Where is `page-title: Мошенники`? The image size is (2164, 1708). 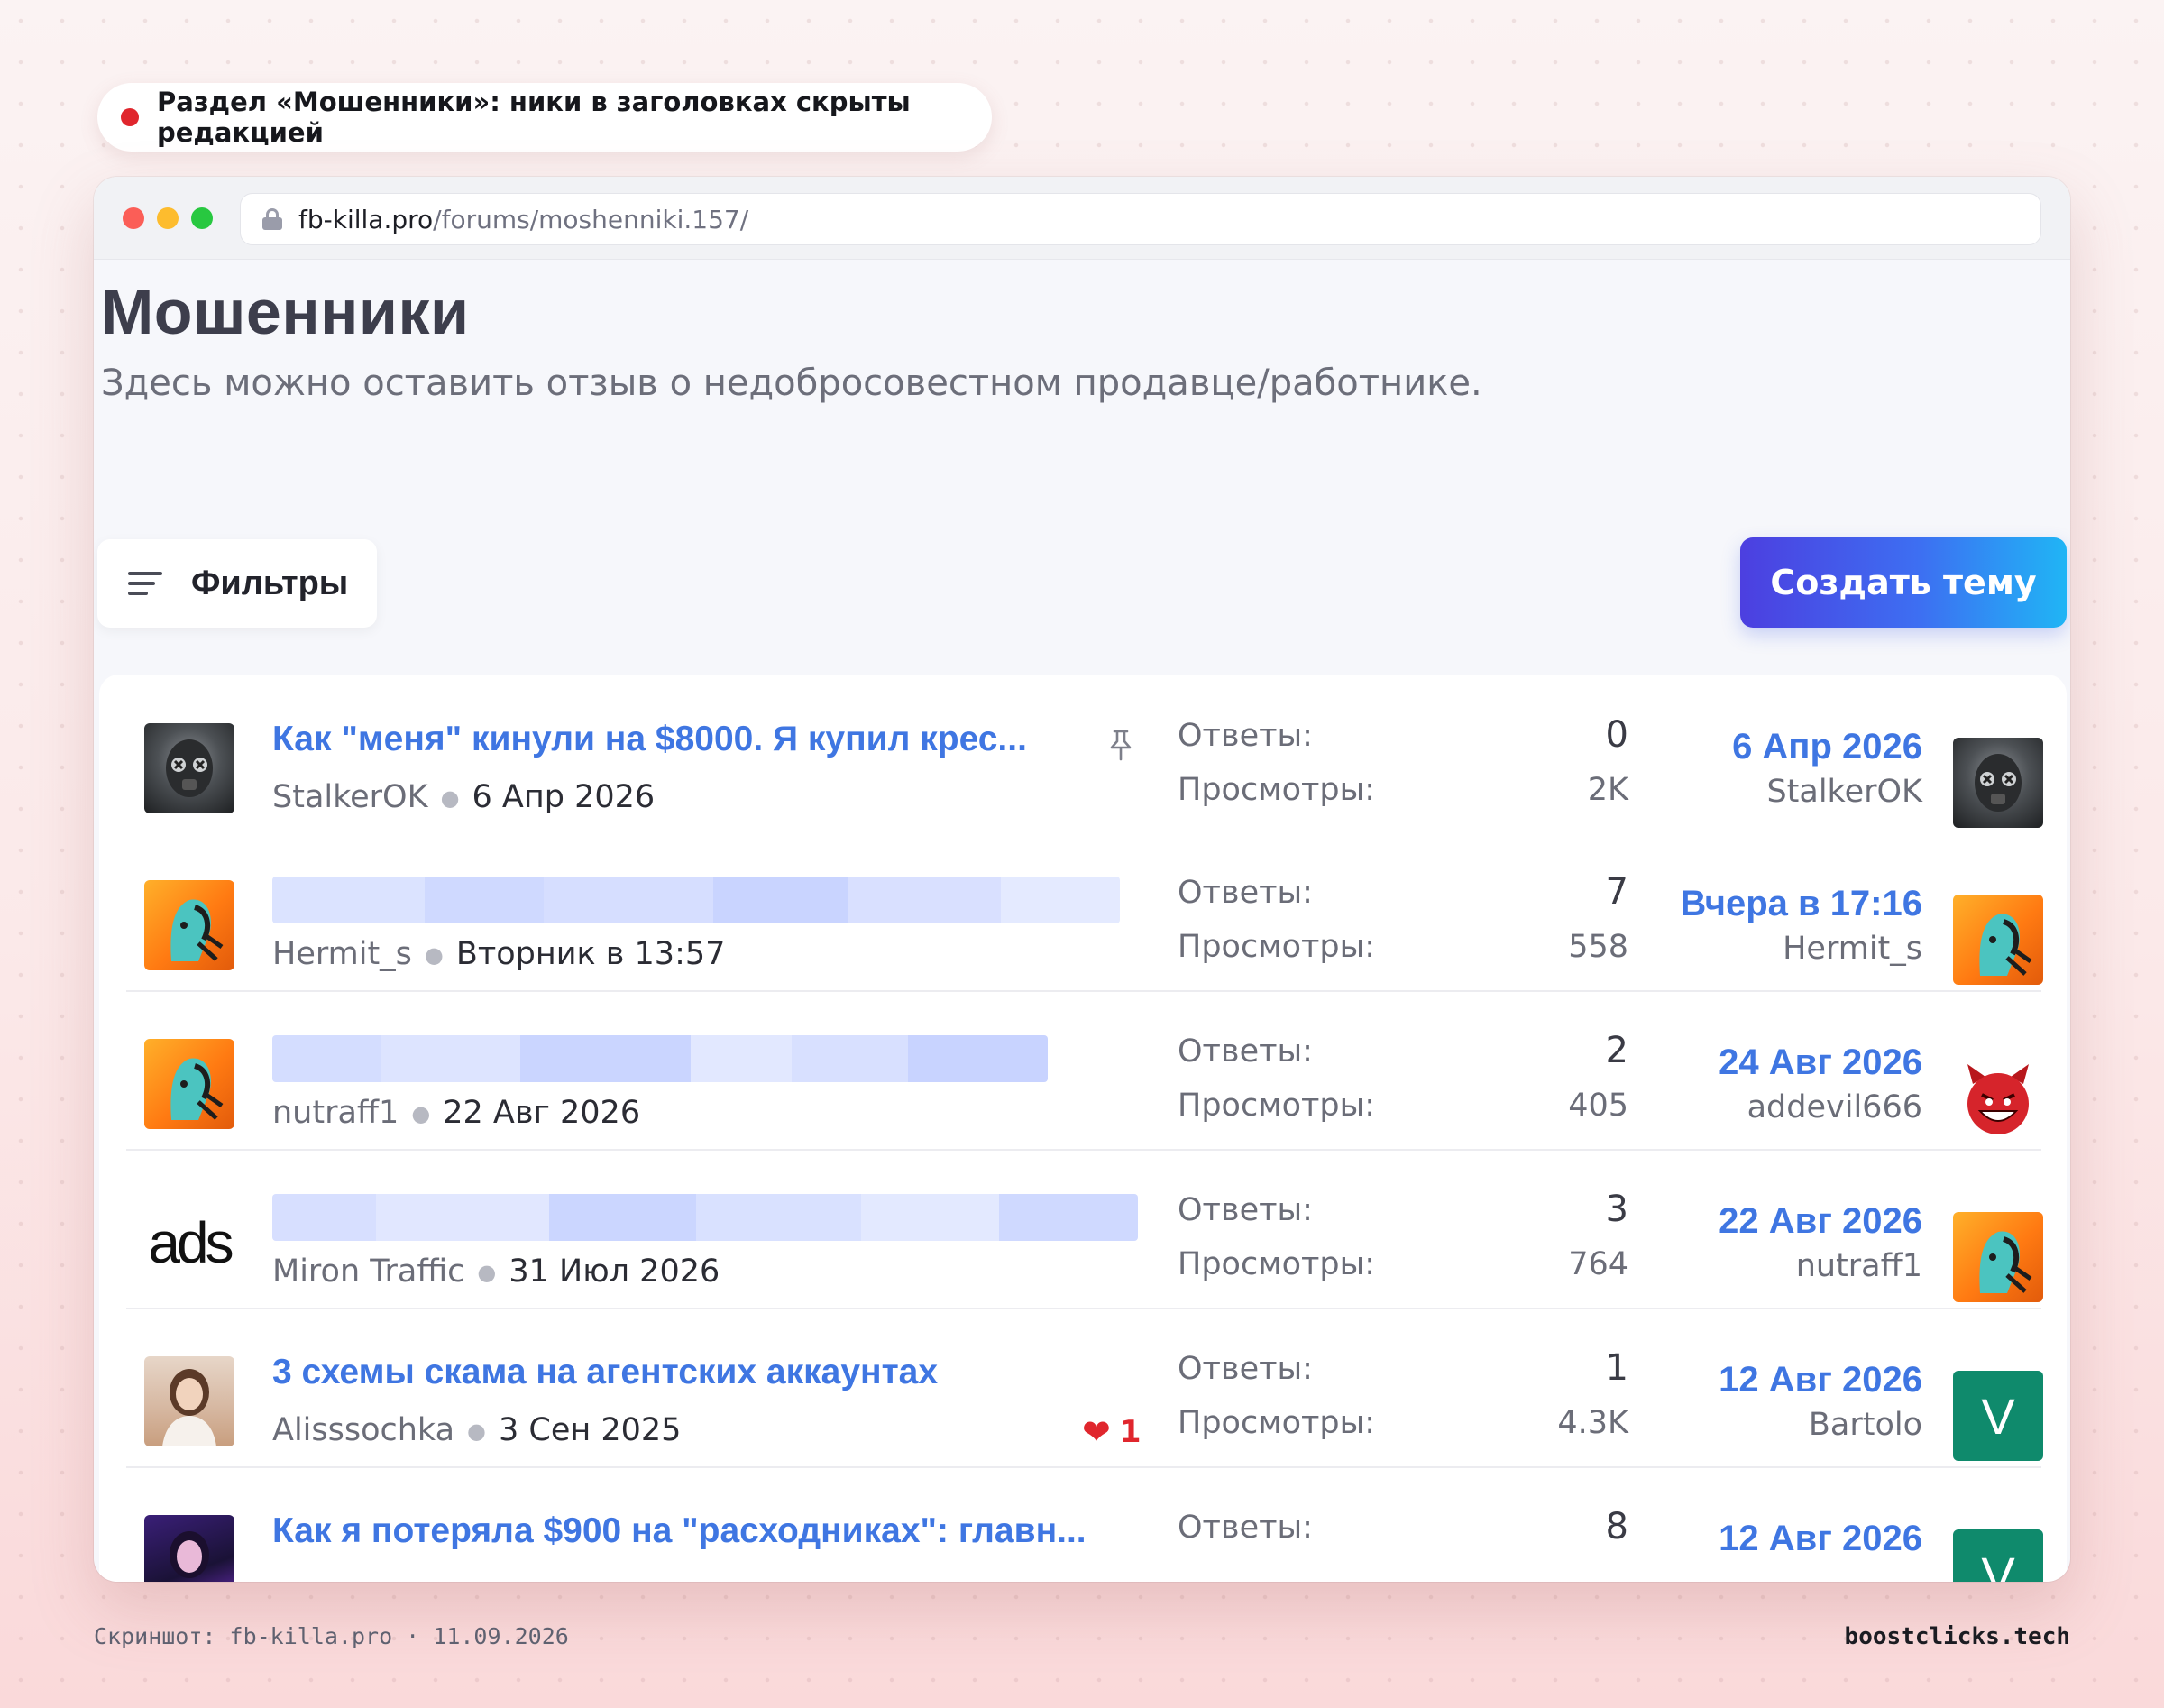
page-title: Мошенники is located at coordinates (285, 312).